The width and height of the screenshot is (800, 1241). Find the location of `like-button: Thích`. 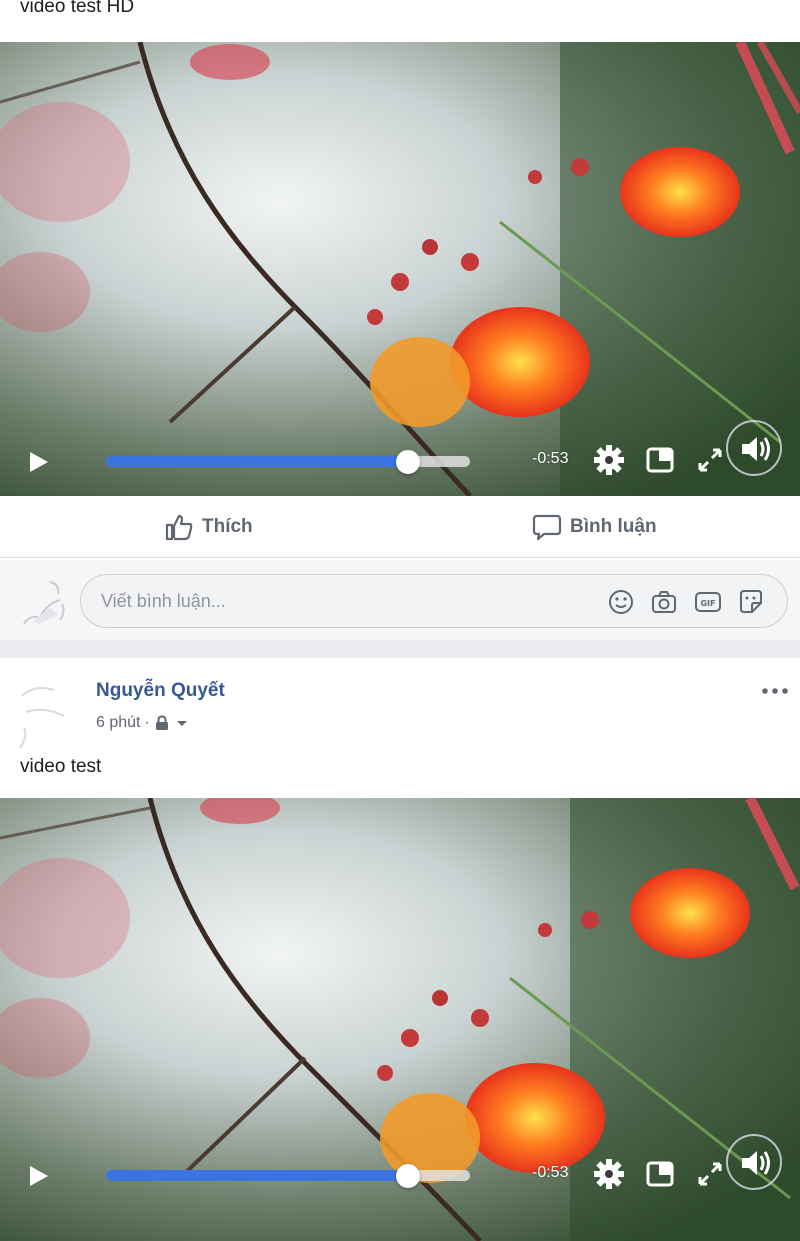

like-button: Thích is located at coordinates (208, 527).